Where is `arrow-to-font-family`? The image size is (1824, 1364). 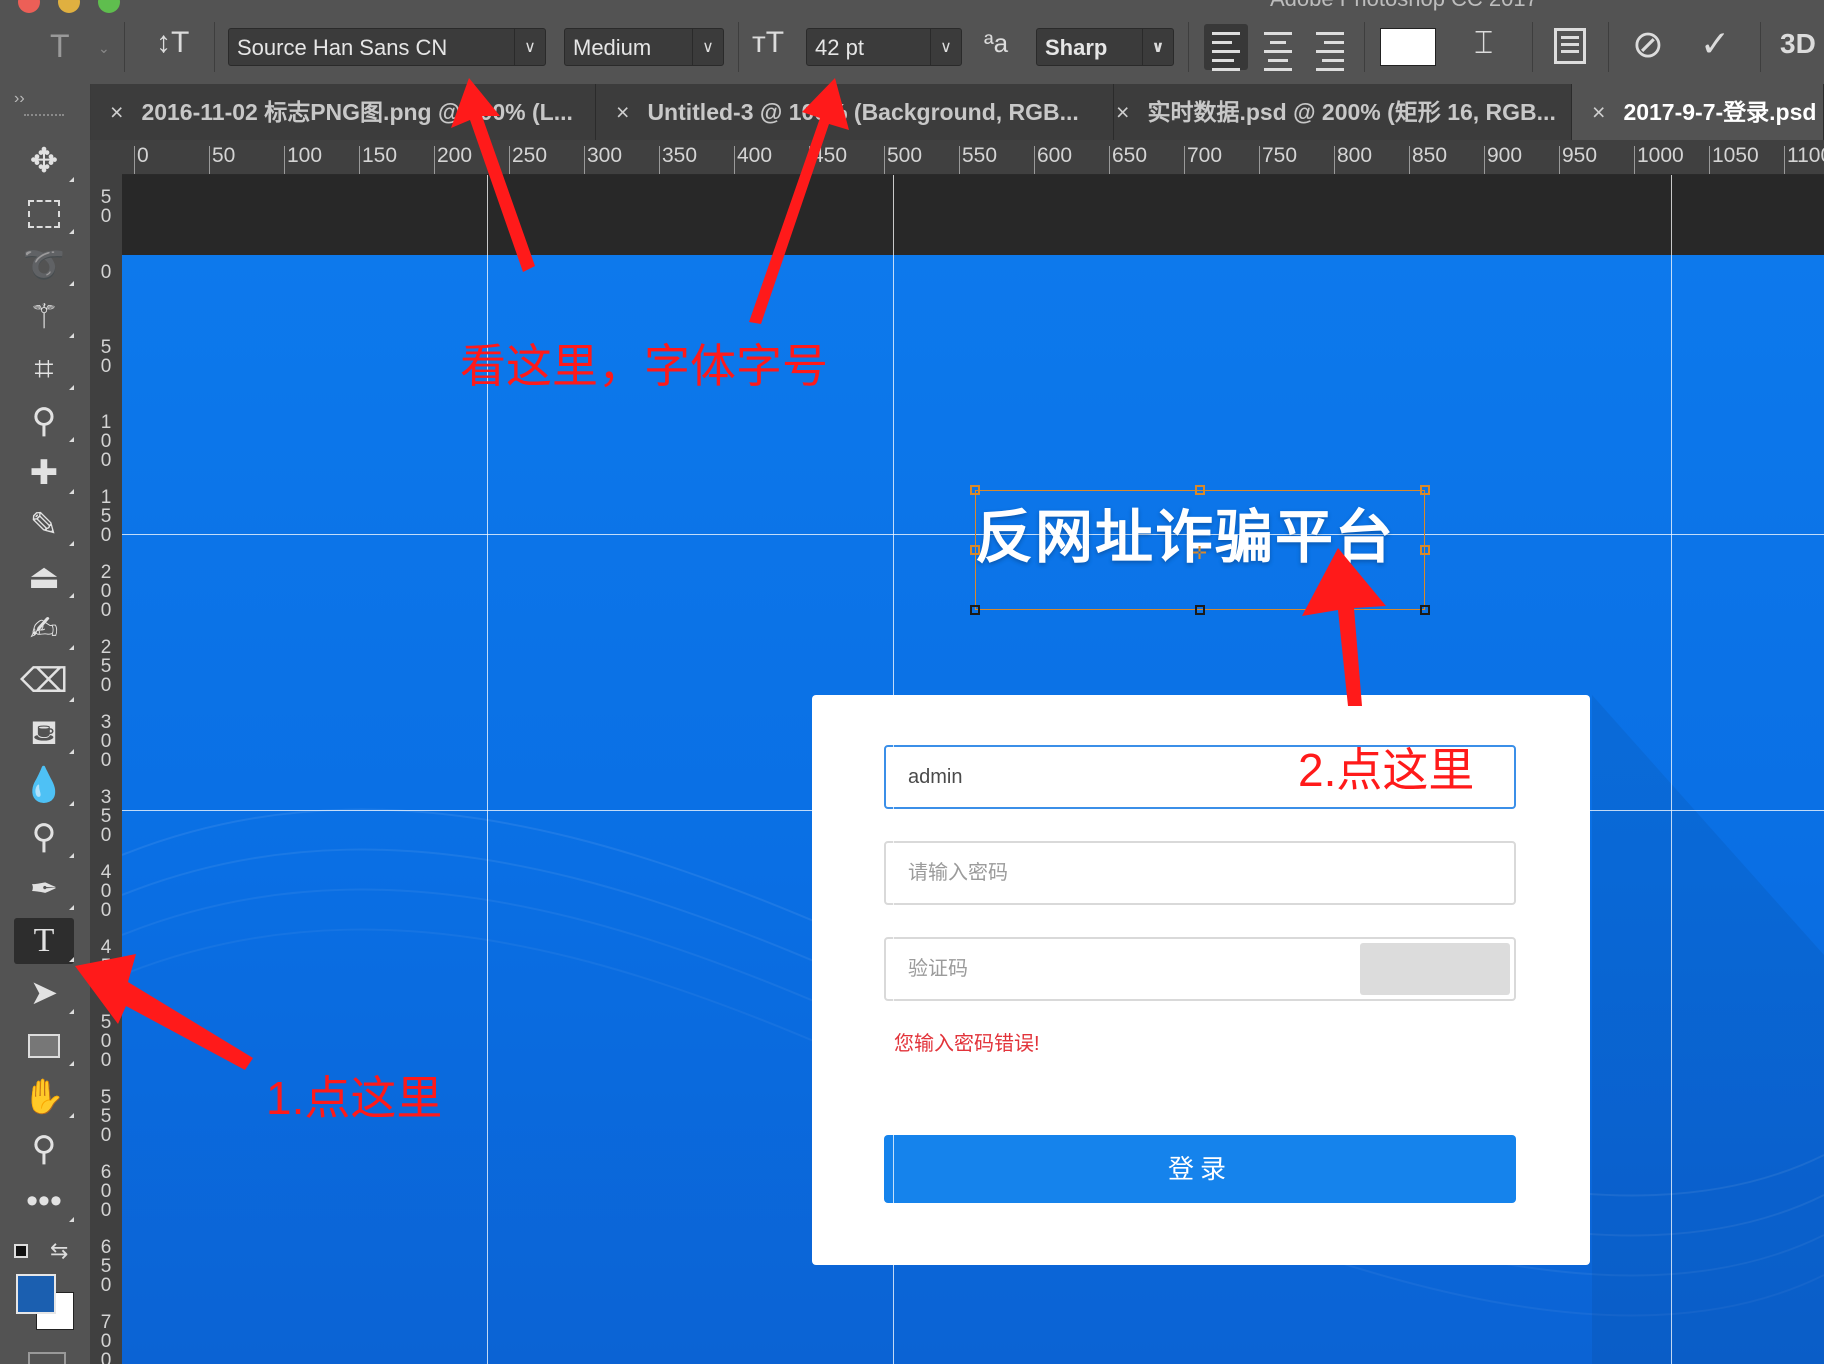 arrow-to-font-family is located at coordinates (493, 175).